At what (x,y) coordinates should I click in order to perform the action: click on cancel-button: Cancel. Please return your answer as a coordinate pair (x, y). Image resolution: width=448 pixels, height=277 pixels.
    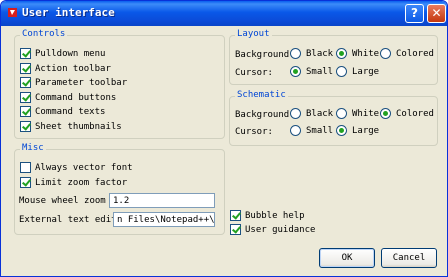
    Looking at the image, I should click on (409, 258).